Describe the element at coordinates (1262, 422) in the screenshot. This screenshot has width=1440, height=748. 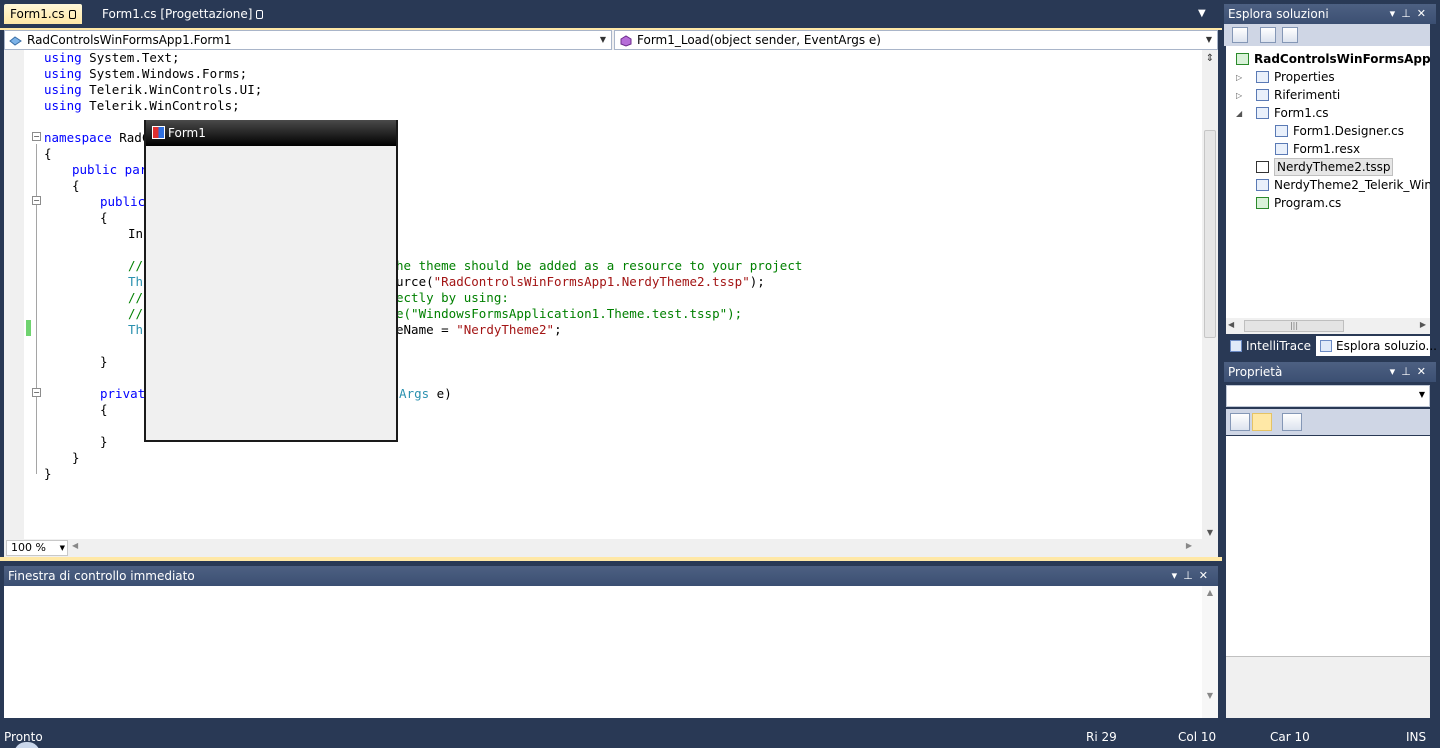
I see `alphabetical-icon` at that location.